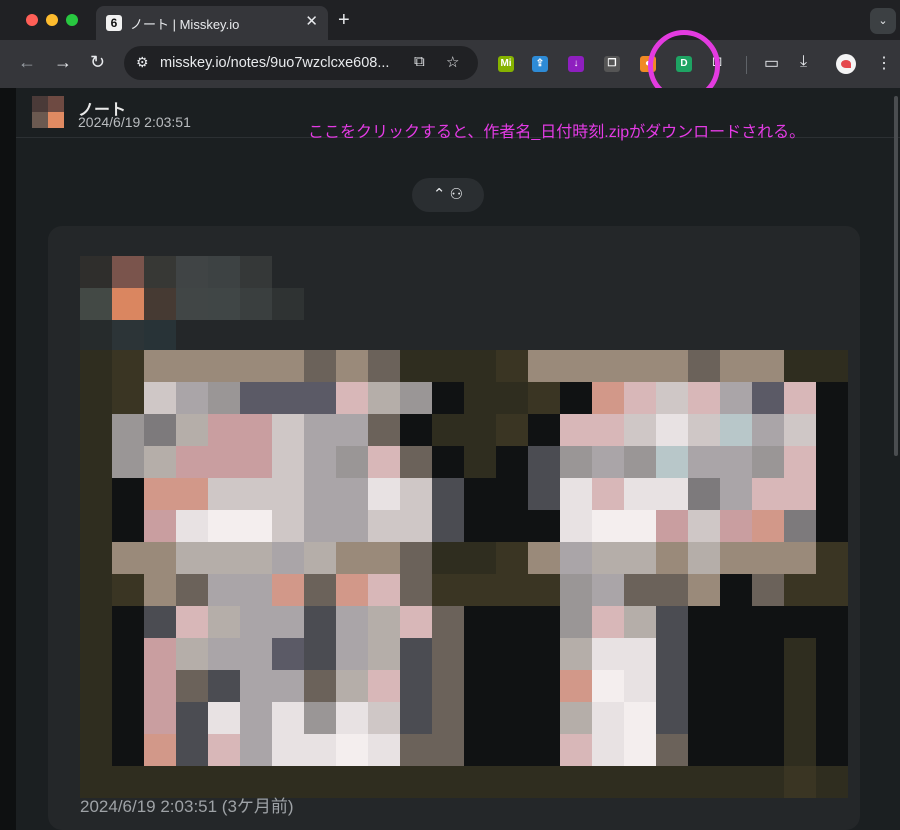 This screenshot has height=830, width=900. I want to click on minimize-window-button, so click(52, 20).